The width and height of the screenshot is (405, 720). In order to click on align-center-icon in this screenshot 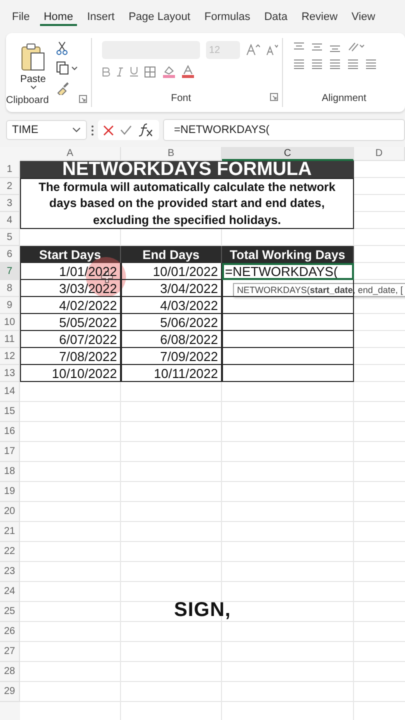, I will do `click(317, 63)`.